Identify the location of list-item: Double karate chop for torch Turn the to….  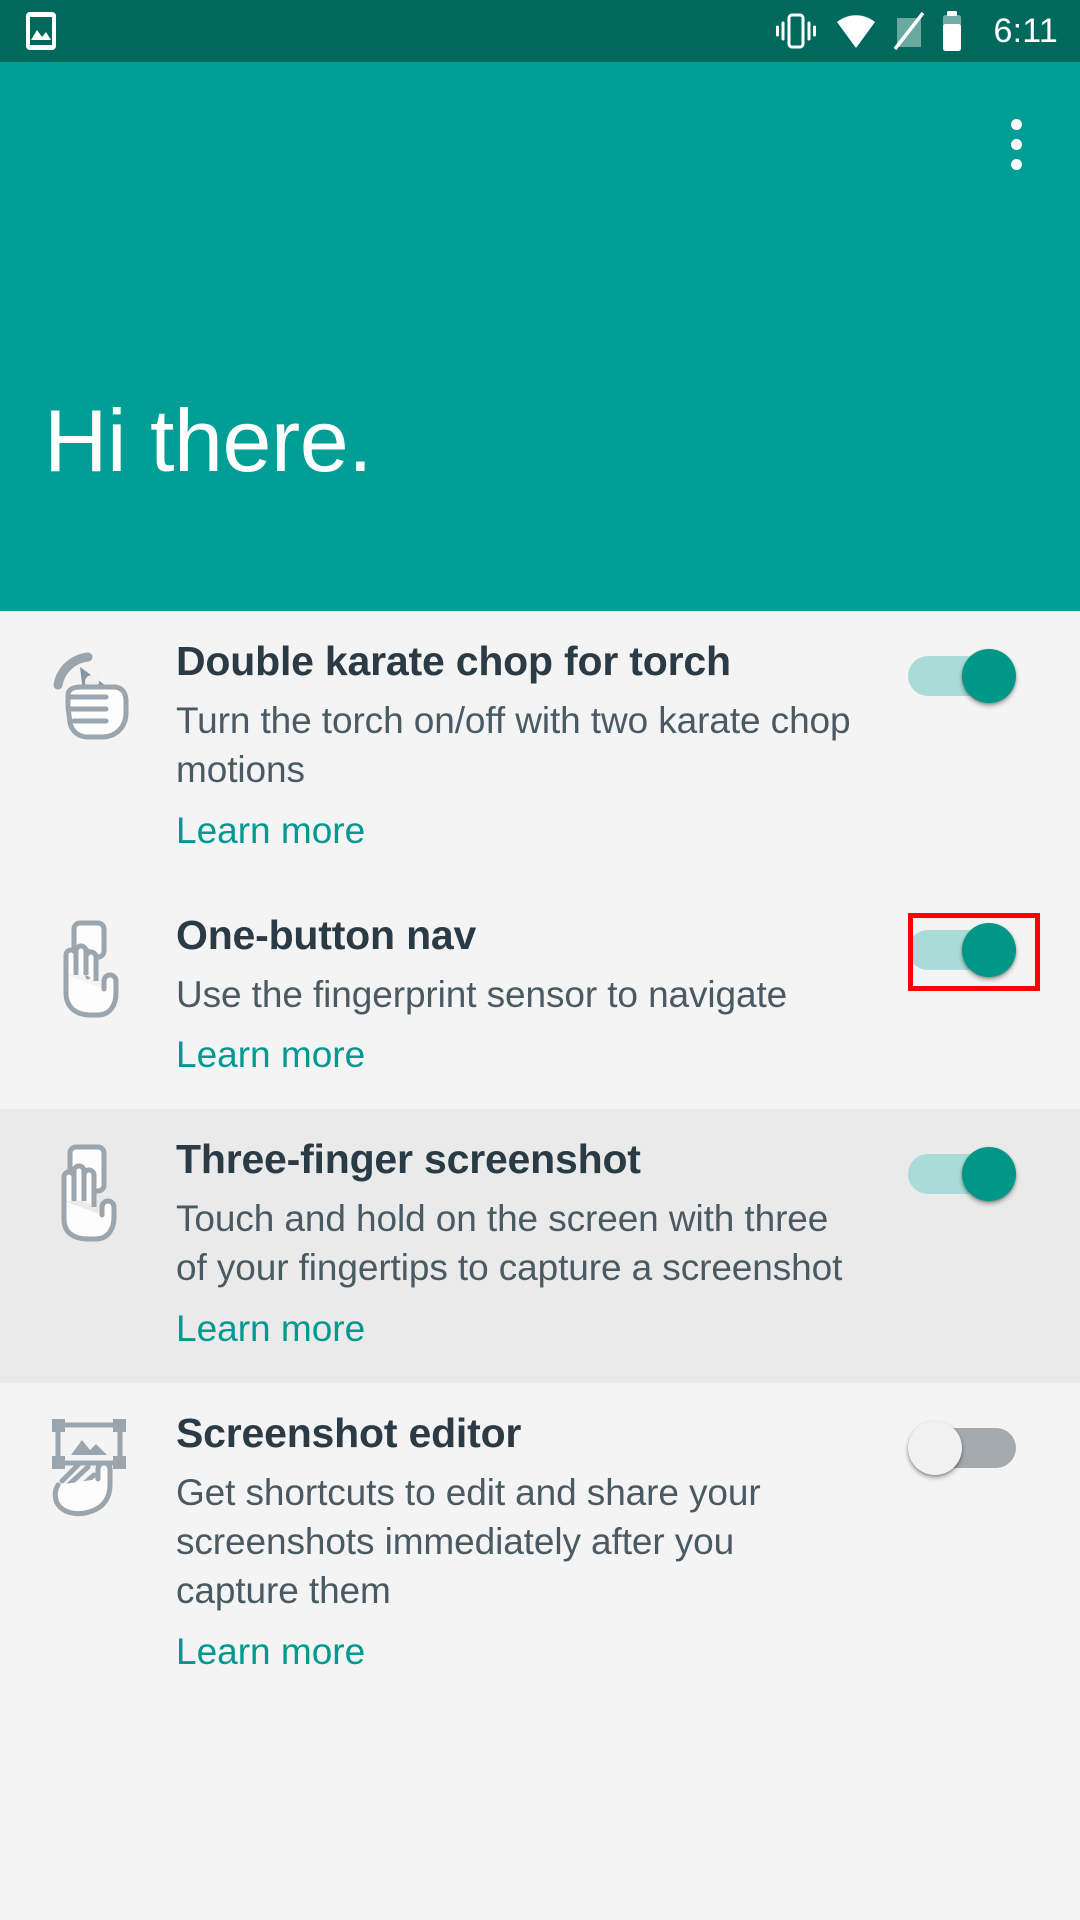
(540, 748).